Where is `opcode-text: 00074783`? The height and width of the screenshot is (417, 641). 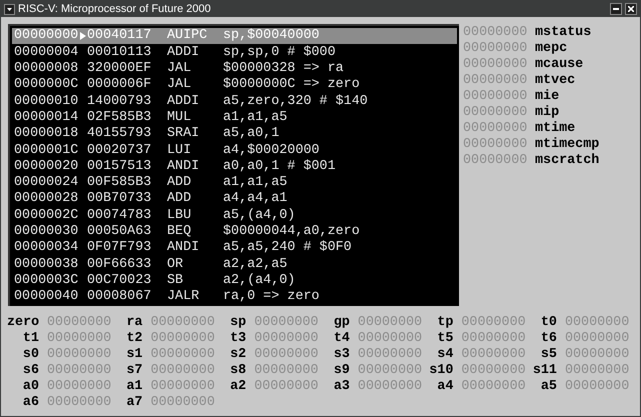 opcode-text: 00074783 is located at coordinates (119, 215).